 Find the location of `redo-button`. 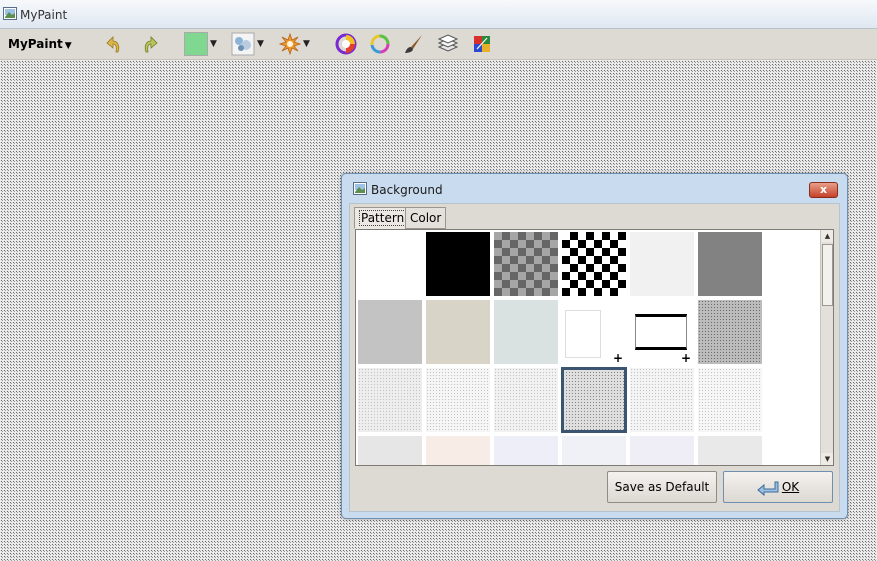

redo-button is located at coordinates (149, 44).